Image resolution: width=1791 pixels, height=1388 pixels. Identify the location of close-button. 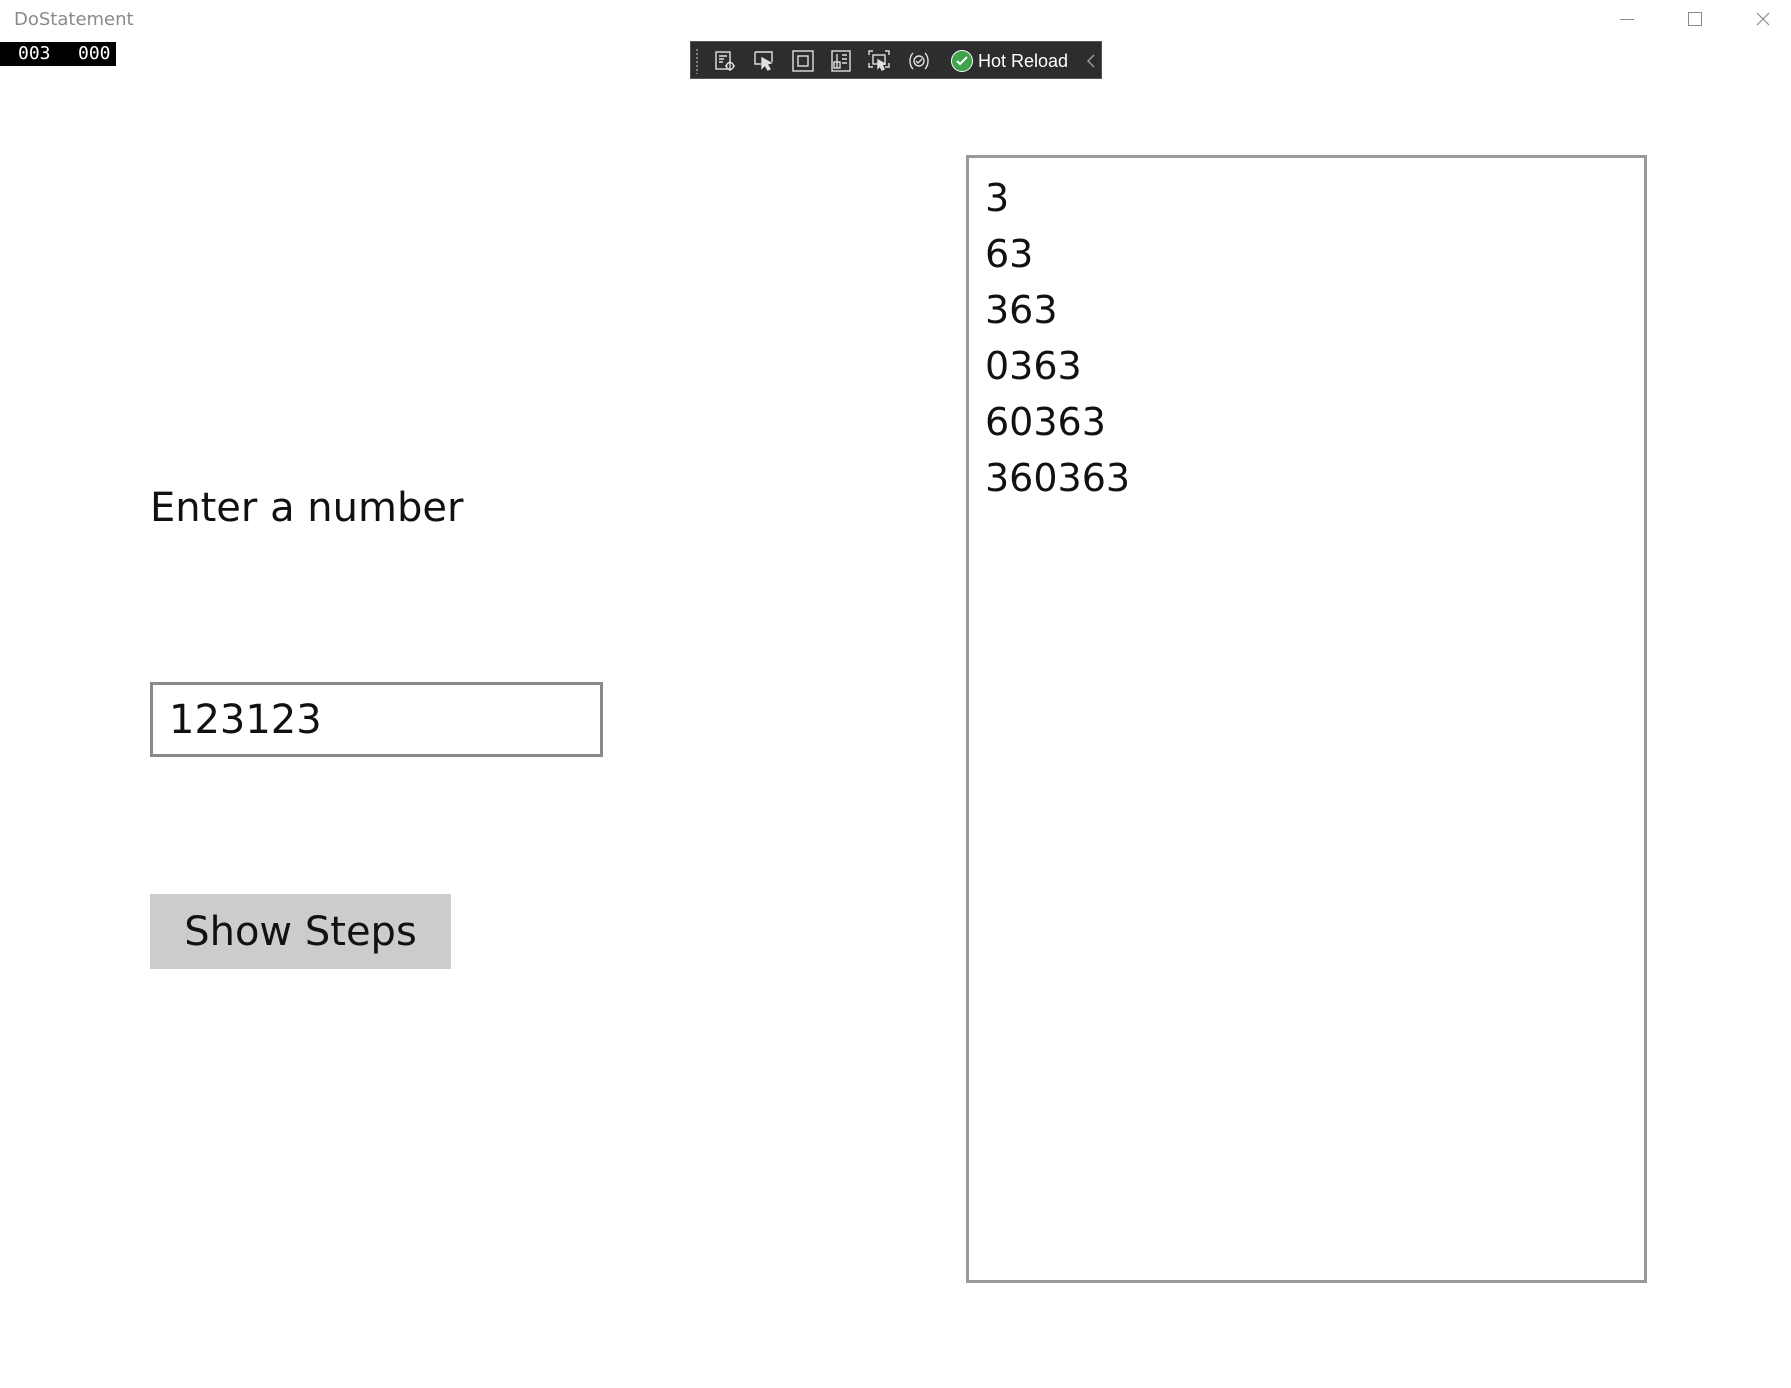
(1760, 19).